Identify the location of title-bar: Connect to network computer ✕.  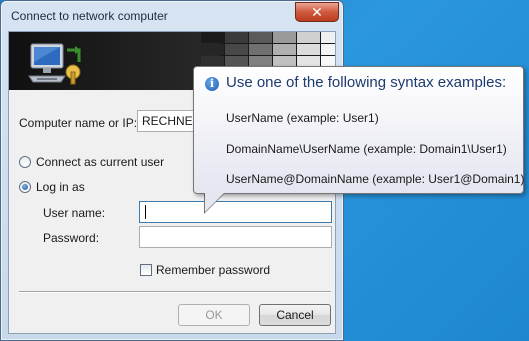
(172, 16).